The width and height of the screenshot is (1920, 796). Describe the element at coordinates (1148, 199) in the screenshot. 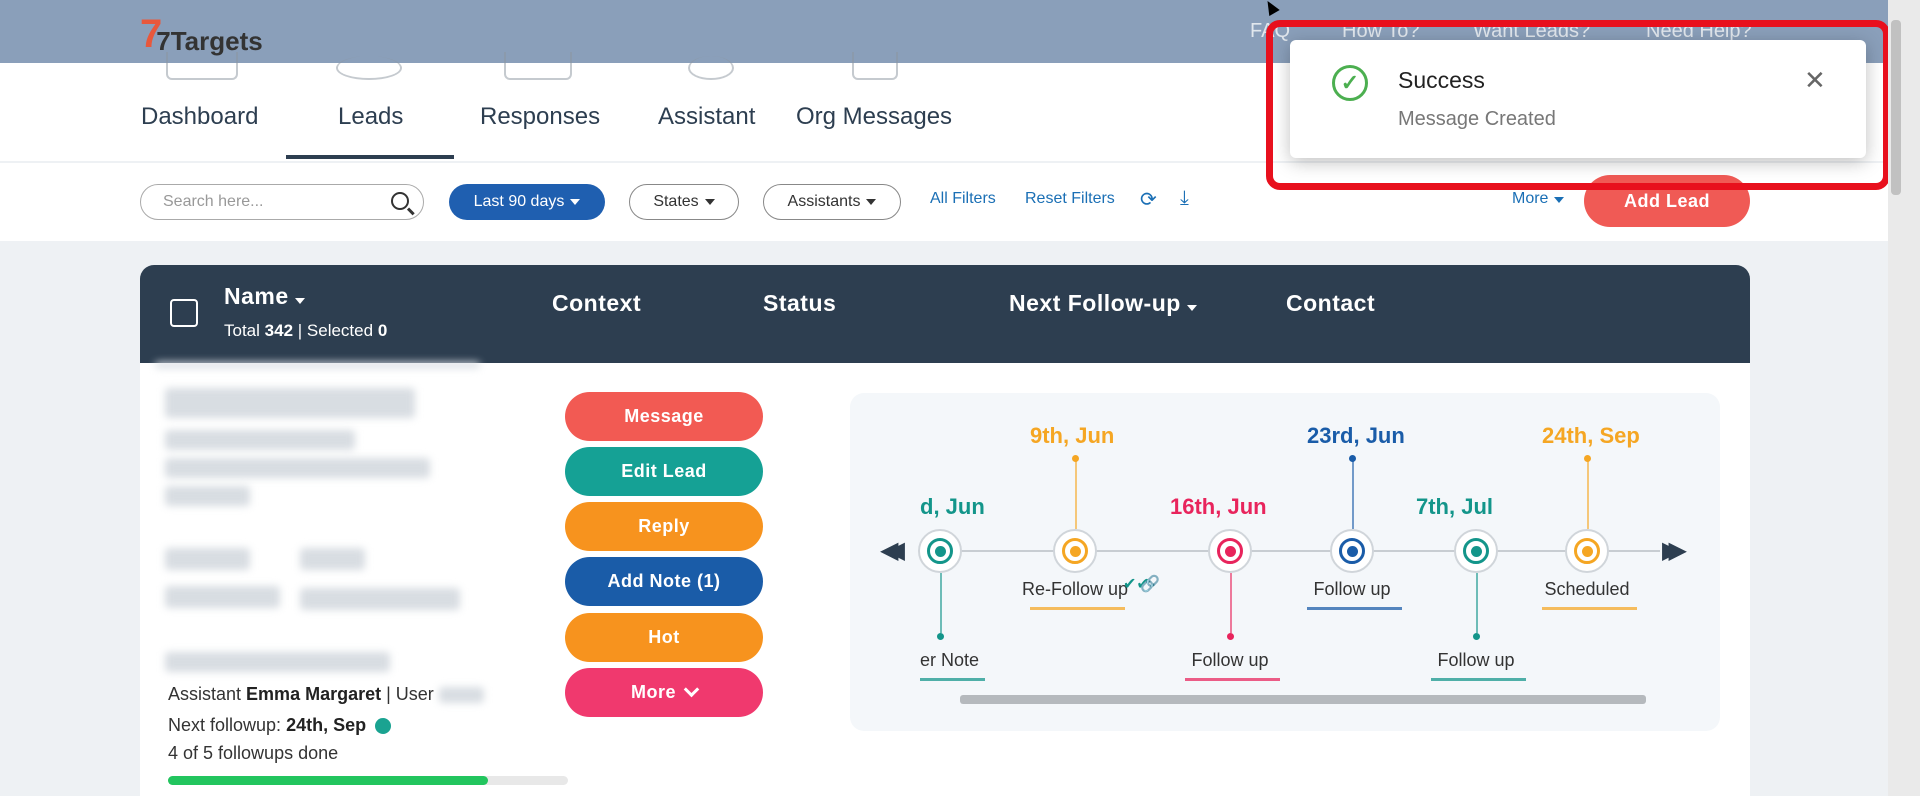

I see `refresh-icon: ⟳` at that location.